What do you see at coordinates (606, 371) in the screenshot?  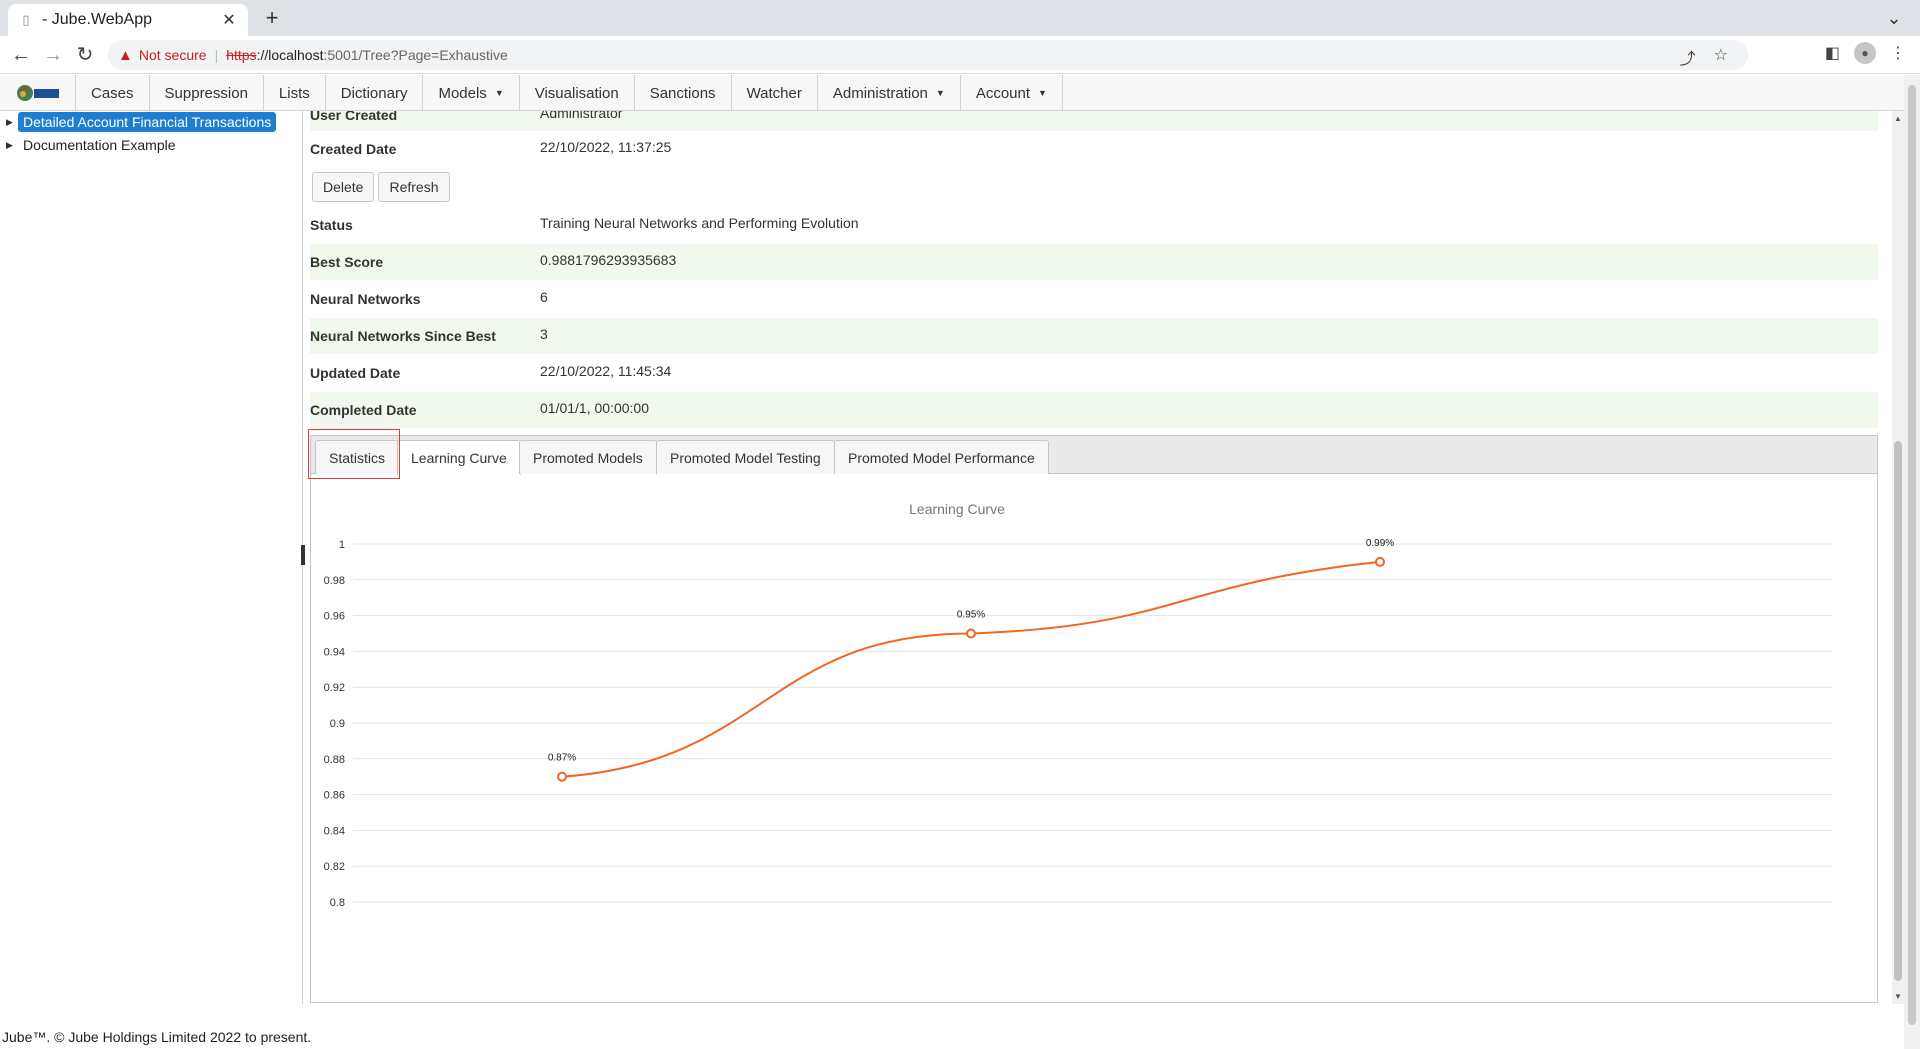 I see `detail-value: 22/10/2022, 11:45:34` at bounding box center [606, 371].